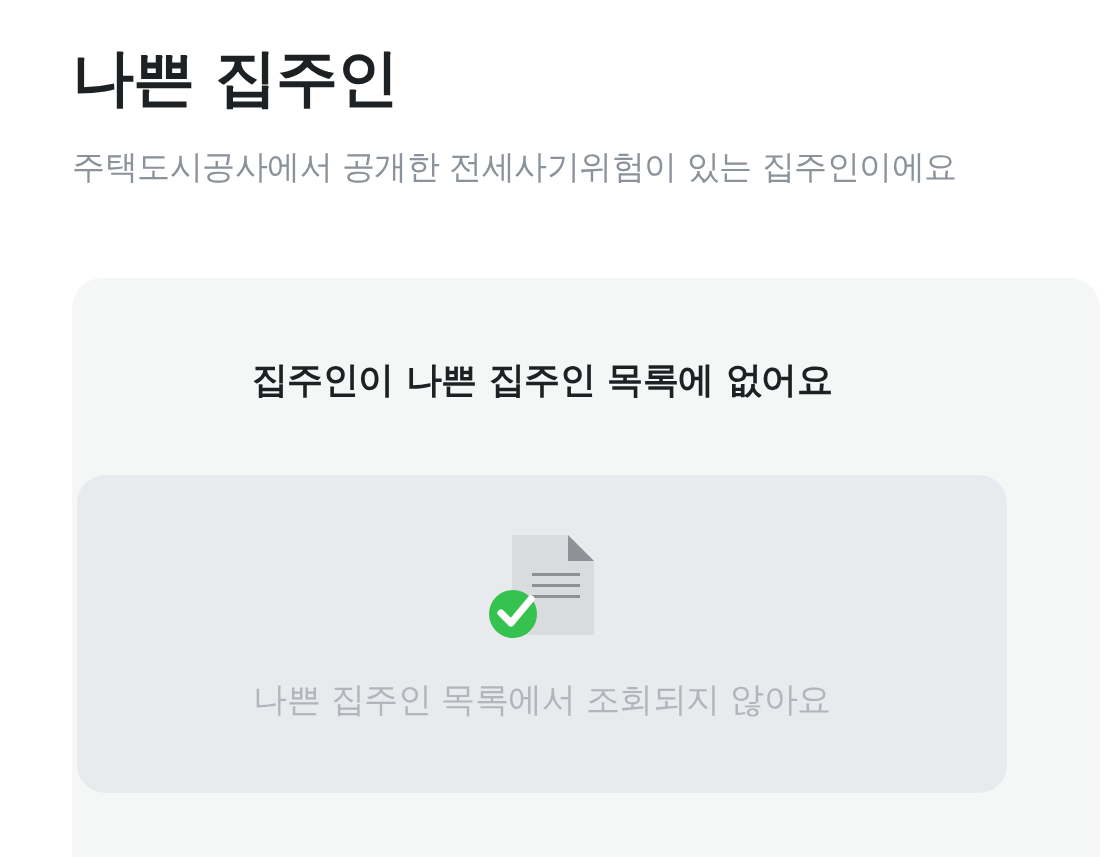 This screenshot has height=857, width=1108. I want to click on page-title: 나쁜 집주인, so click(235, 78).